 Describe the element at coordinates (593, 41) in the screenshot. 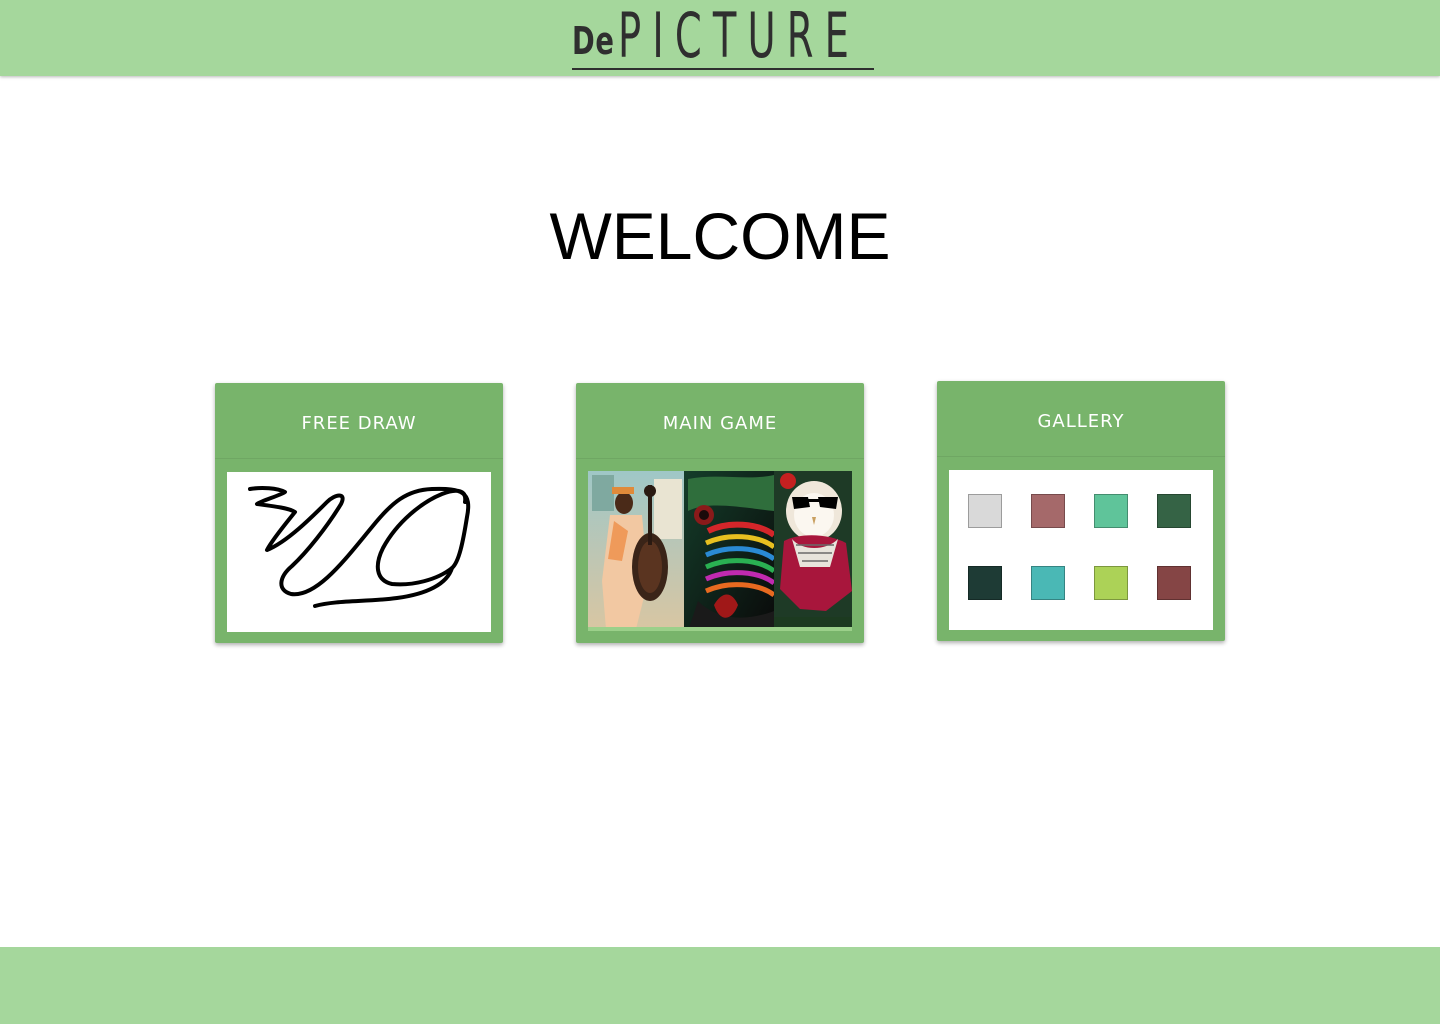

I see `logo-prefix: De` at that location.